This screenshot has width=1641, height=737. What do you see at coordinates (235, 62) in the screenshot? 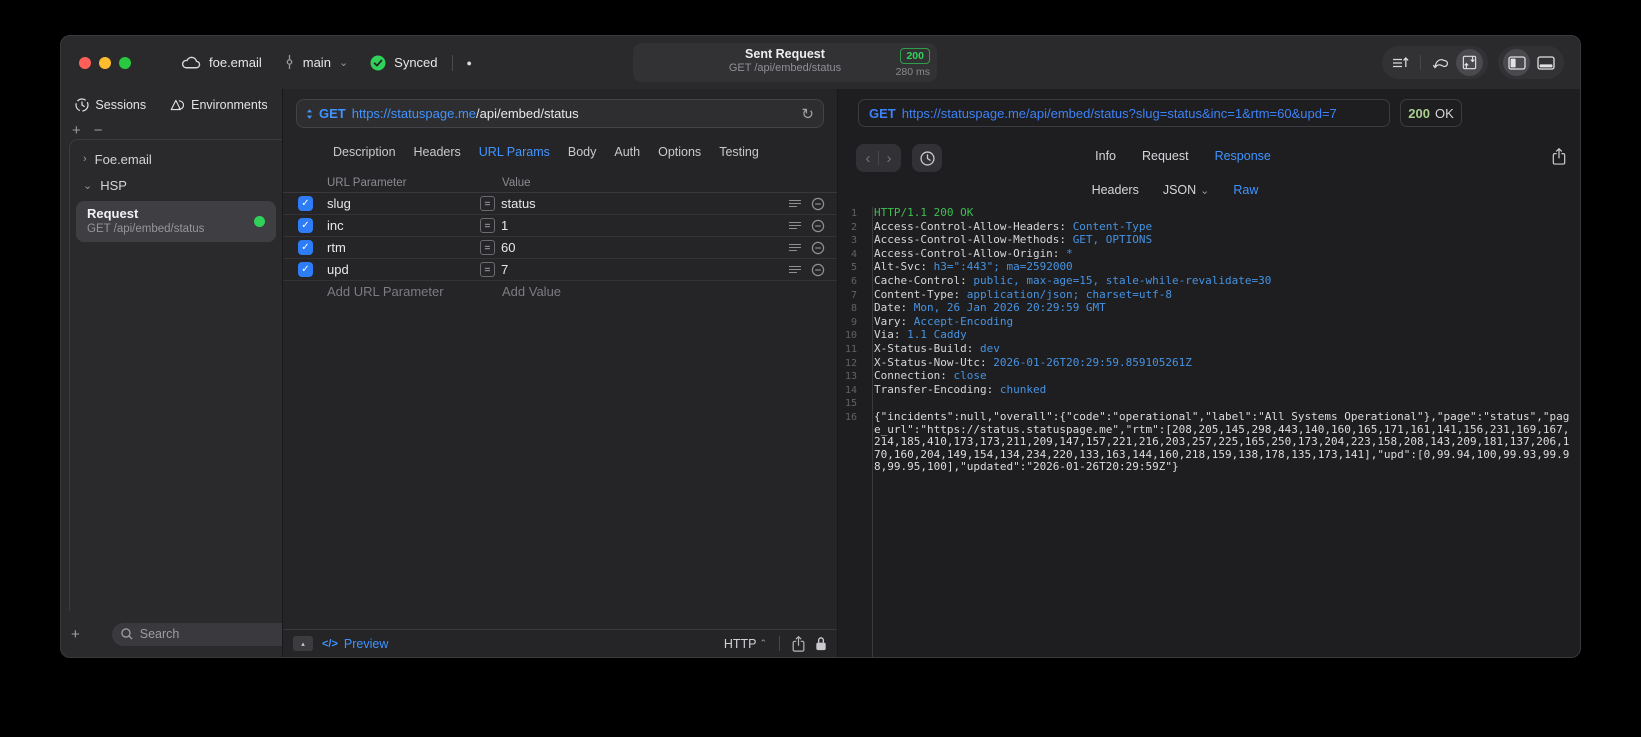
I see `project-name: foe.email` at bounding box center [235, 62].